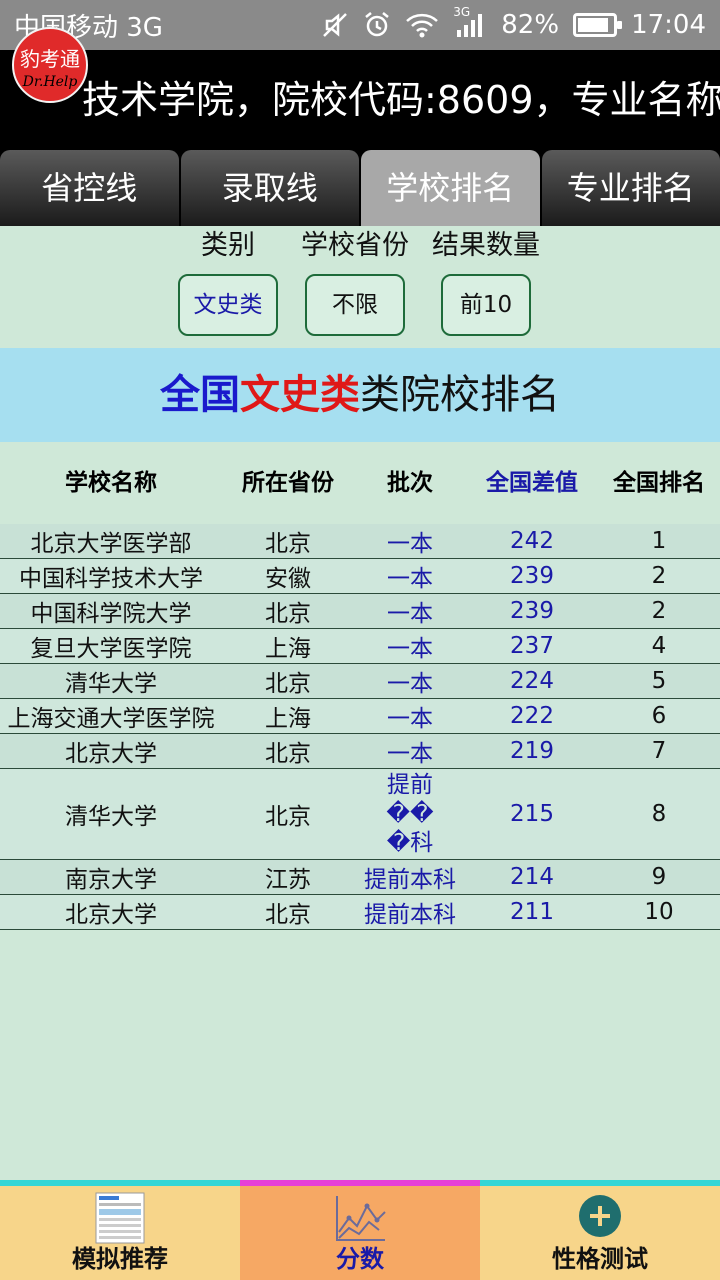 Image resolution: width=720 pixels, height=1280 pixels. I want to click on header-province: 所在省份, so click(288, 483).